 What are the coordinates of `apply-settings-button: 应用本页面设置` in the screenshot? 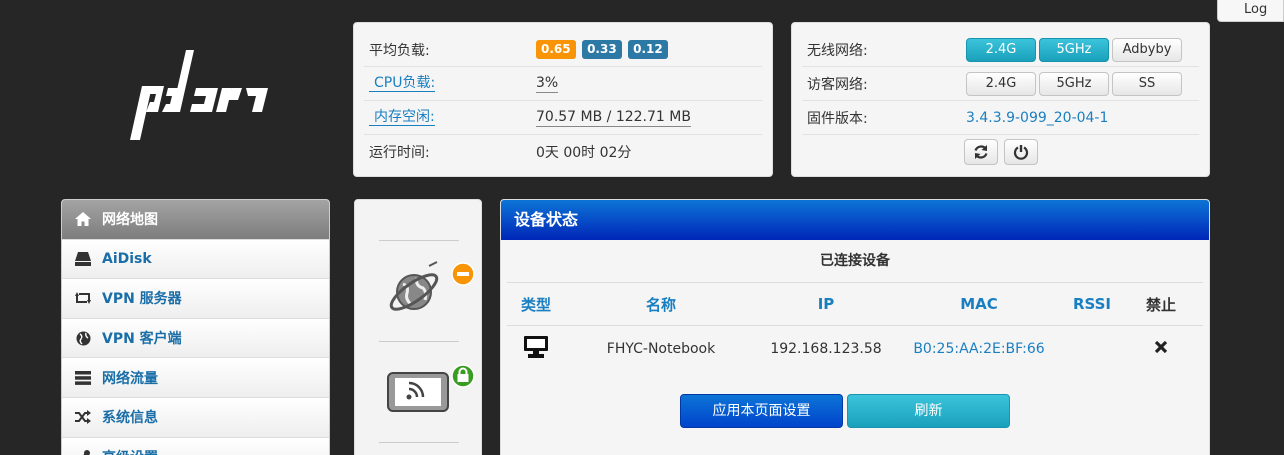 It's located at (761, 411).